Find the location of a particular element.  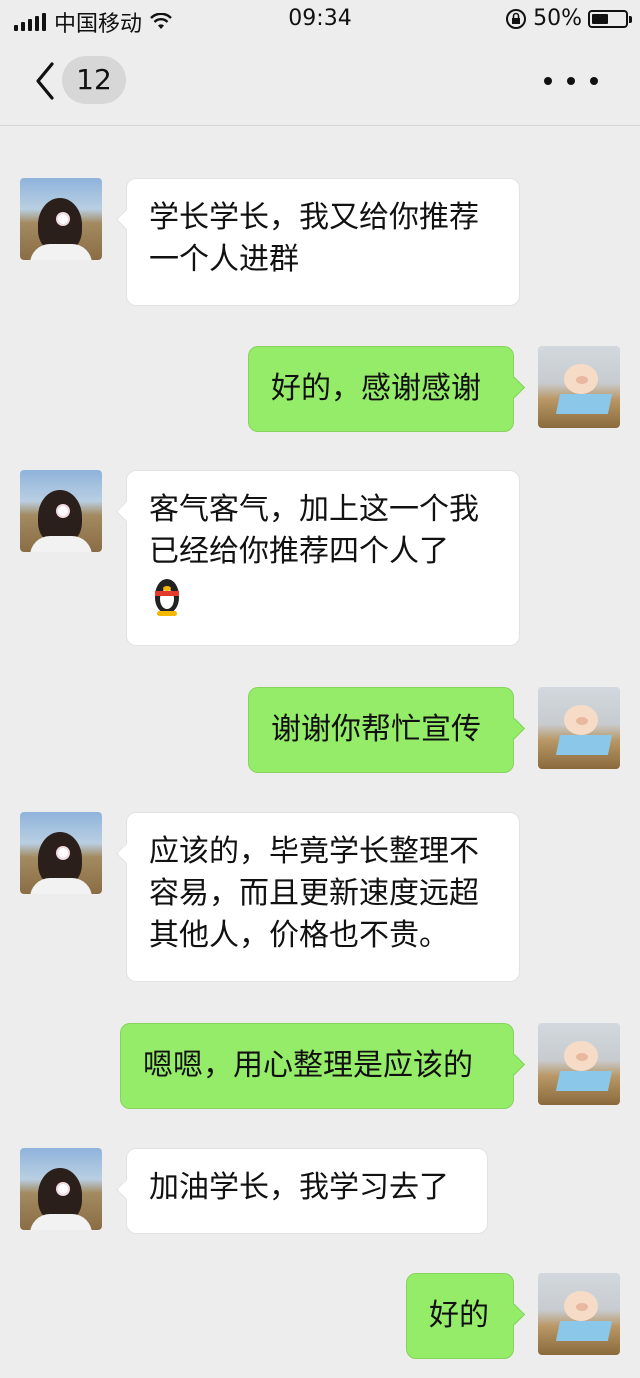

sent-message-bubble: 好的，感谢感谢 is located at coordinates (381, 389).